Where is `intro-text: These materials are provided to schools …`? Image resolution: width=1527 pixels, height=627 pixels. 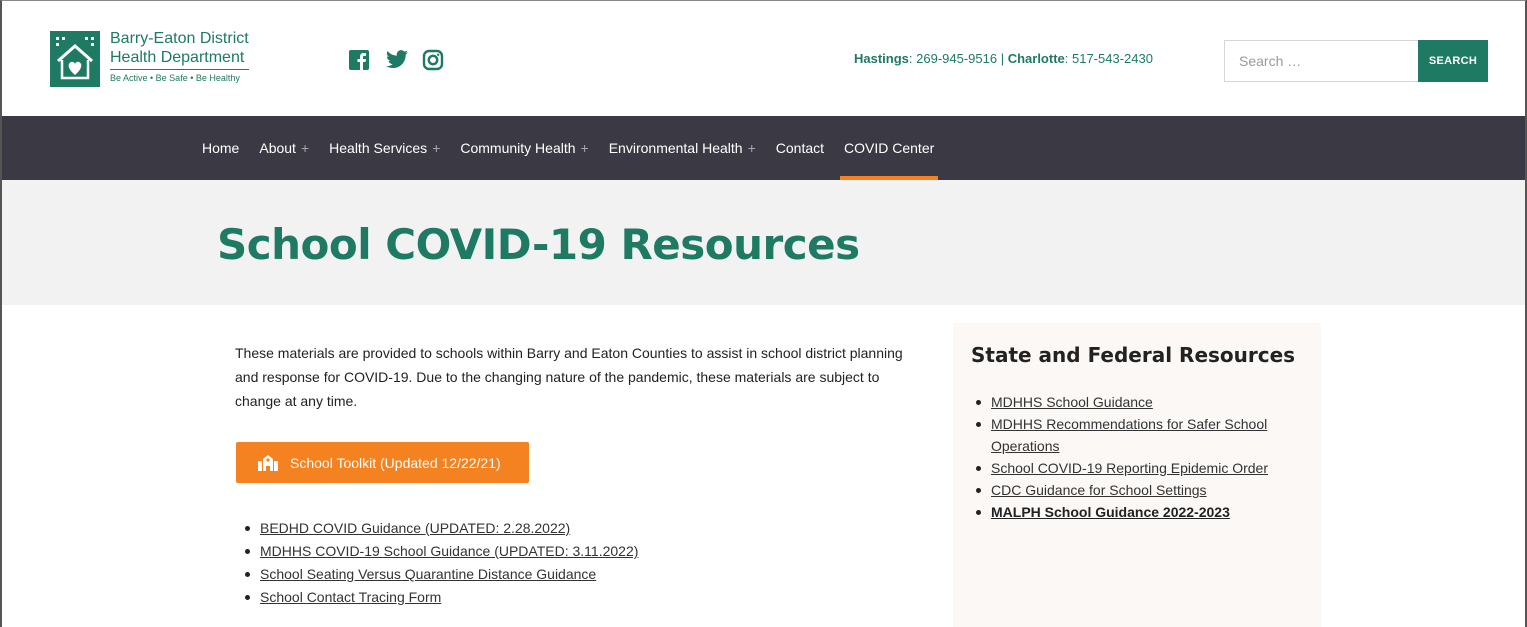 intro-text: These materials are provided to schools … is located at coordinates (569, 377).